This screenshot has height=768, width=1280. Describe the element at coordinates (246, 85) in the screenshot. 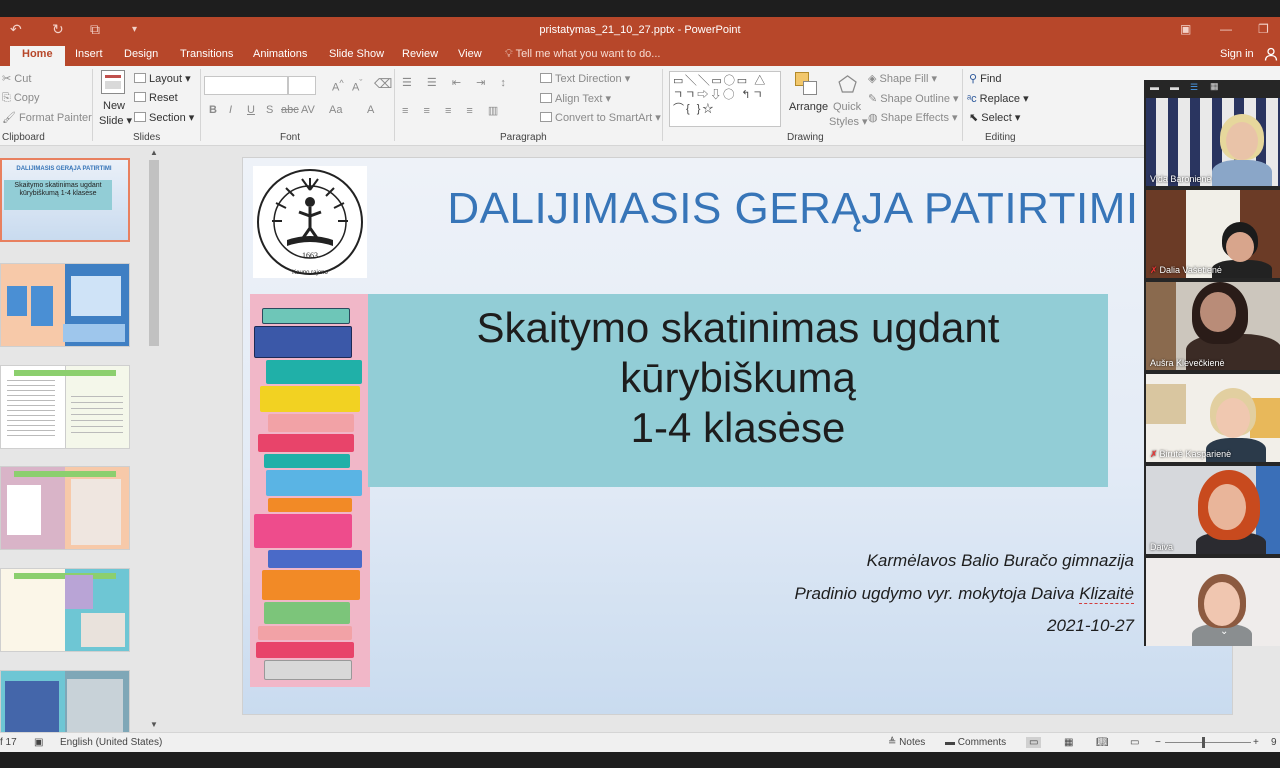

I see `font-name-input` at that location.